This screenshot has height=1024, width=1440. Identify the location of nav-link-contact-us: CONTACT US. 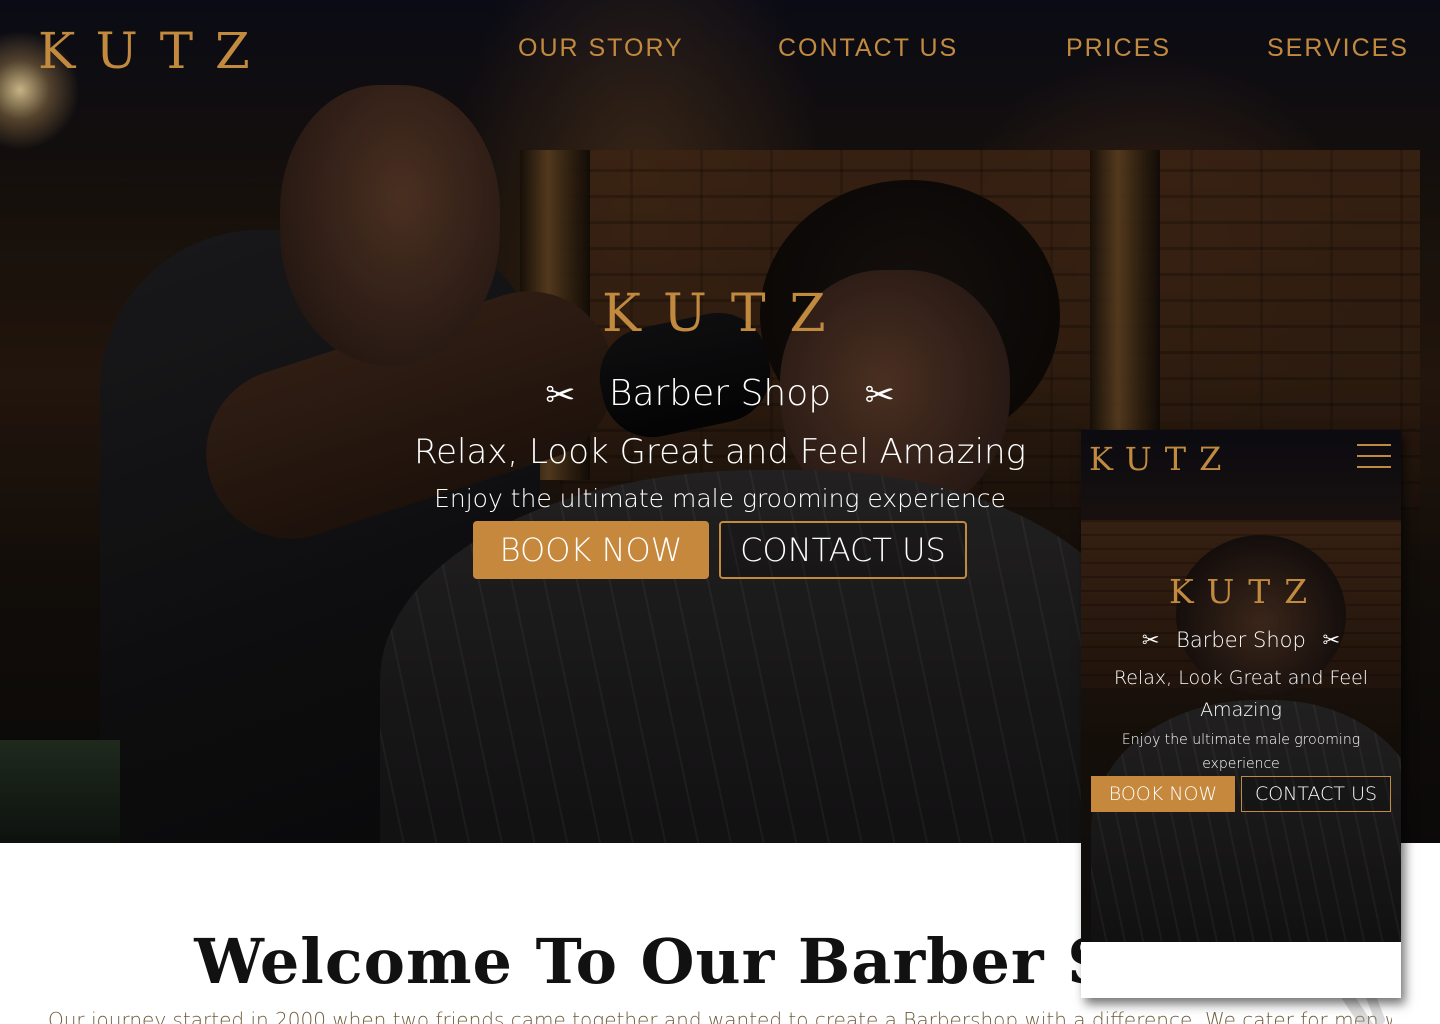
(868, 48).